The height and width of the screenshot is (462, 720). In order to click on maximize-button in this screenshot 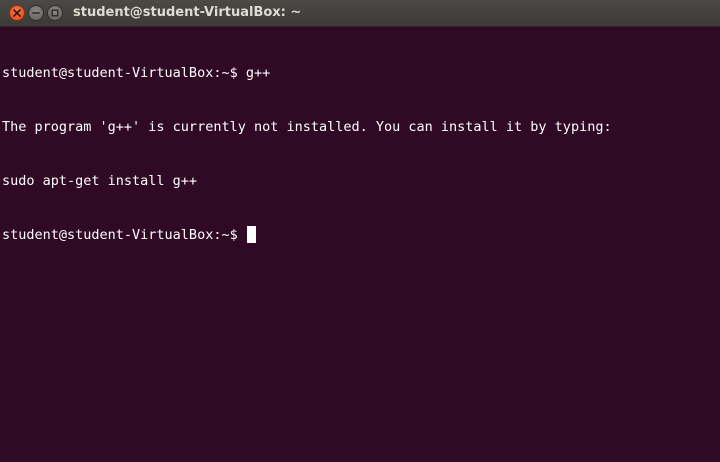, I will do `click(55, 13)`.